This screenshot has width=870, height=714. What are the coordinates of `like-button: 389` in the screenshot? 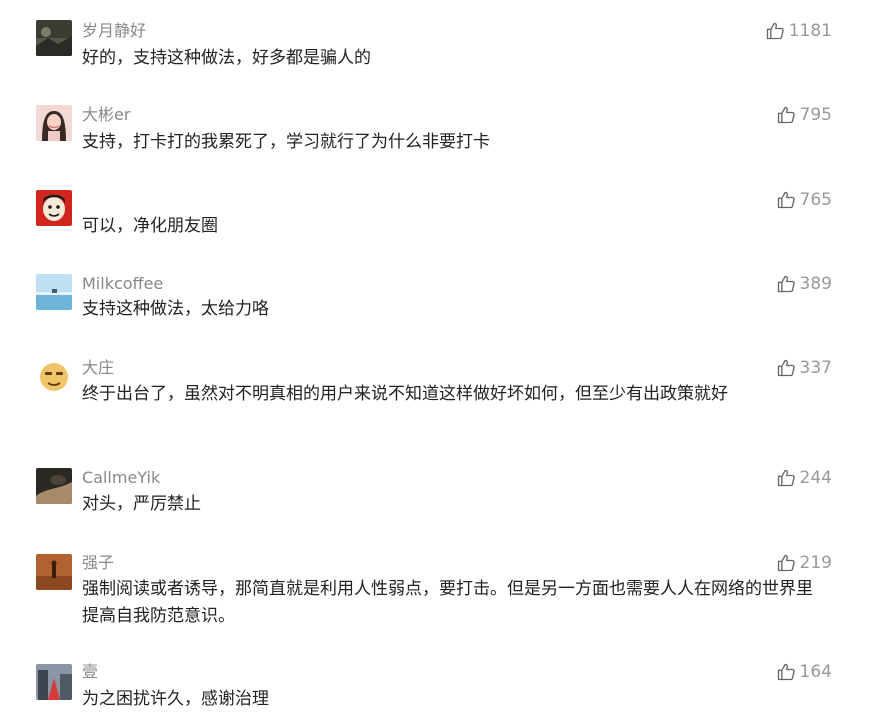 It's located at (804, 284).